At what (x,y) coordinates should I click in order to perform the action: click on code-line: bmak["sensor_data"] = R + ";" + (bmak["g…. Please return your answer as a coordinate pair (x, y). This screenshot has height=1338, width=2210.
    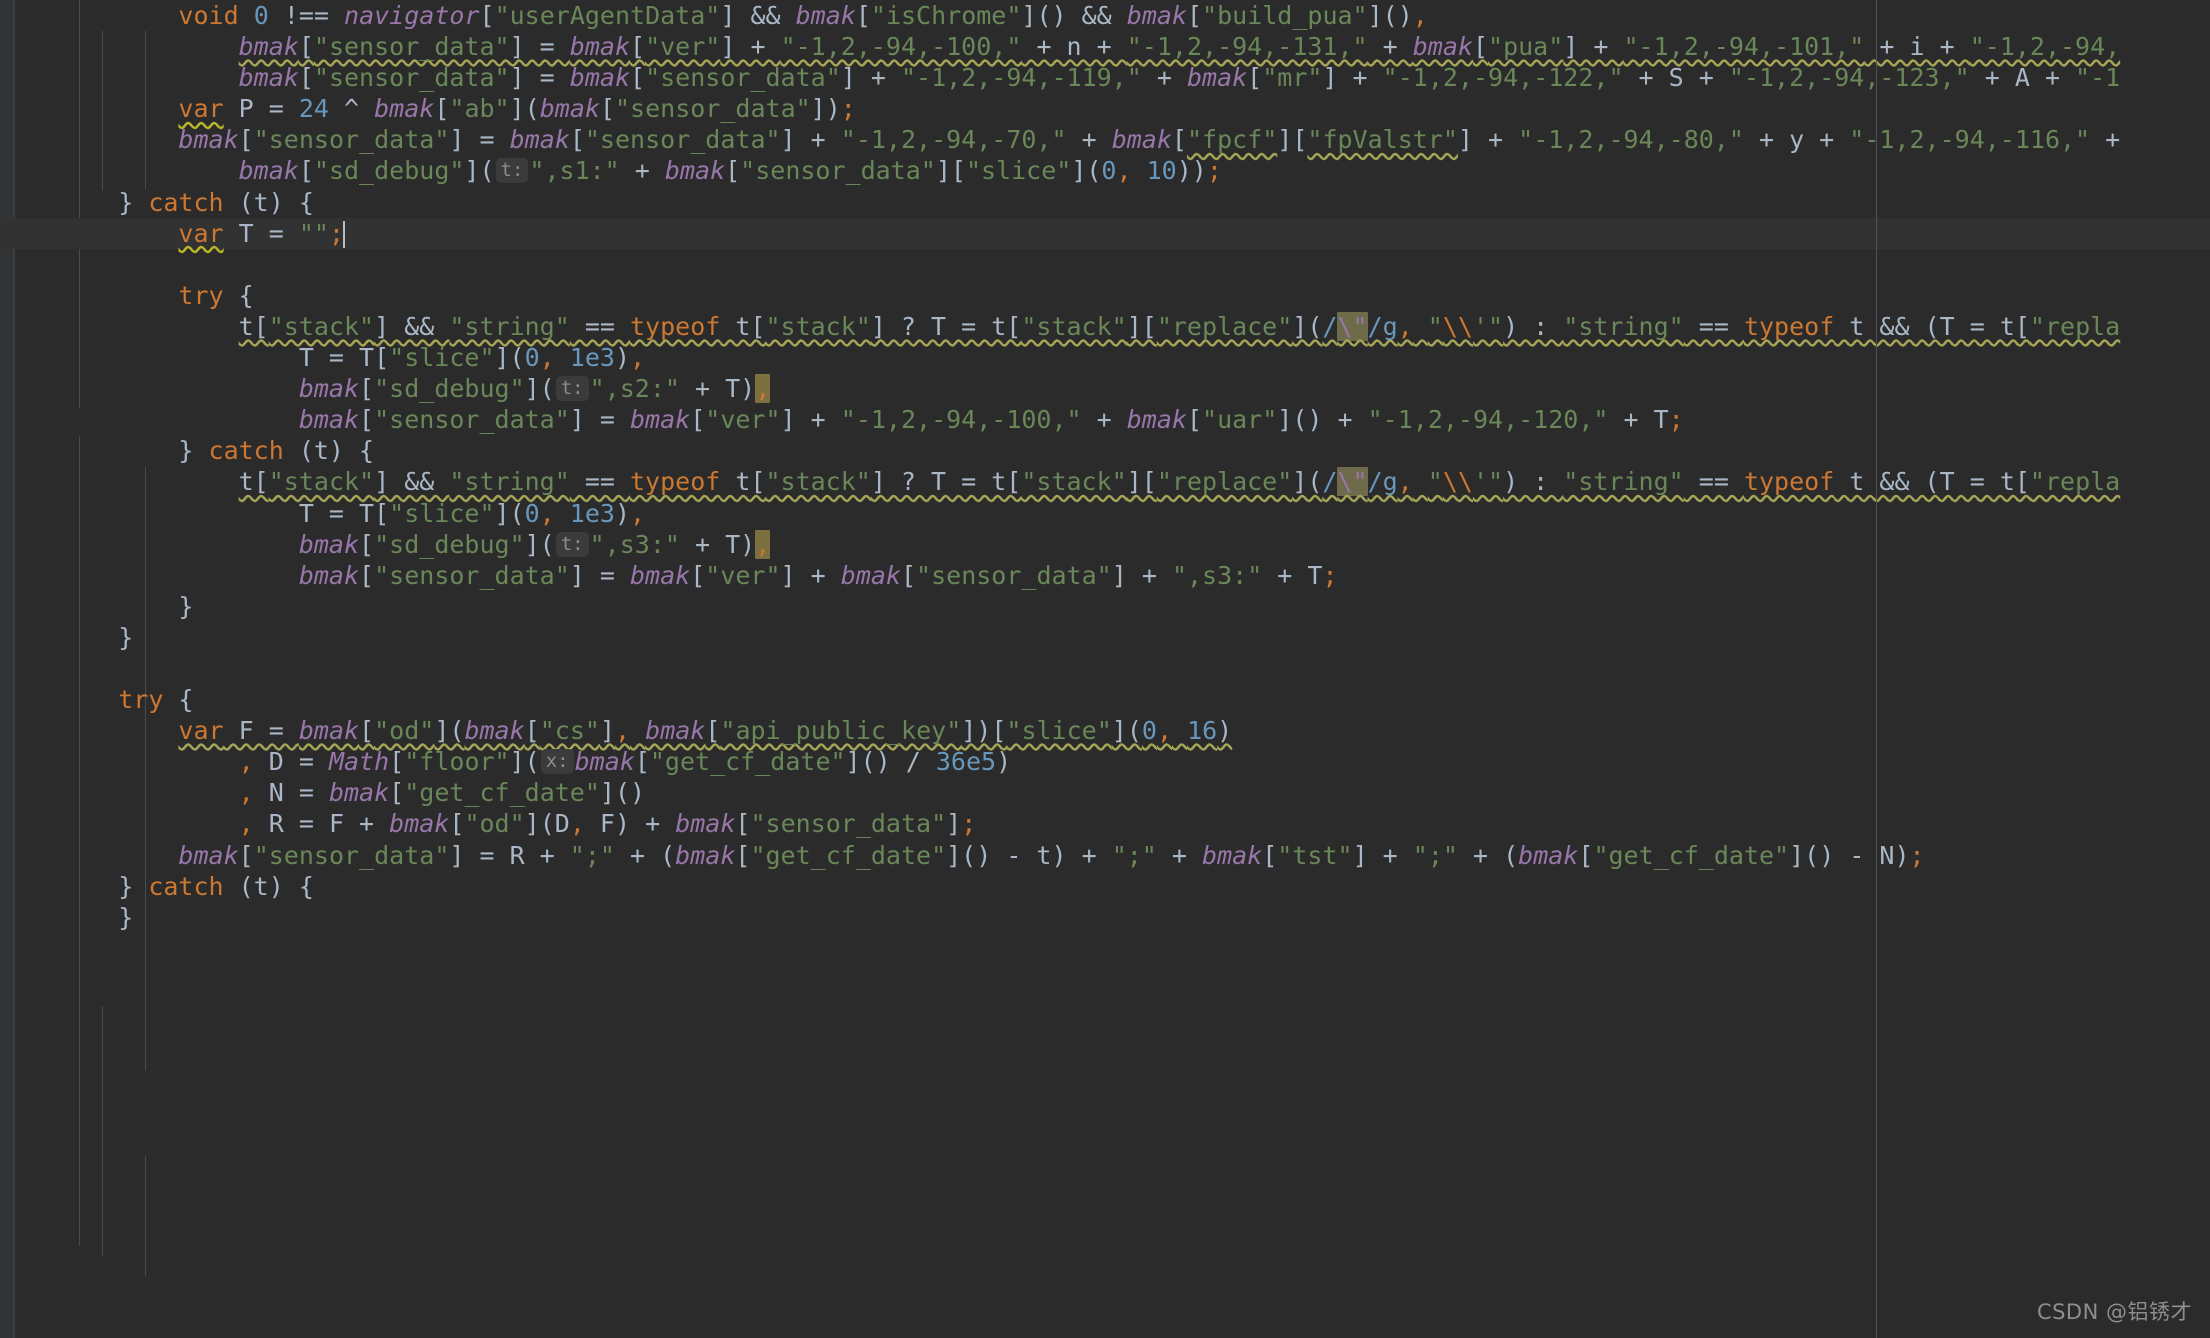
    Looking at the image, I should click on (1105, 855).